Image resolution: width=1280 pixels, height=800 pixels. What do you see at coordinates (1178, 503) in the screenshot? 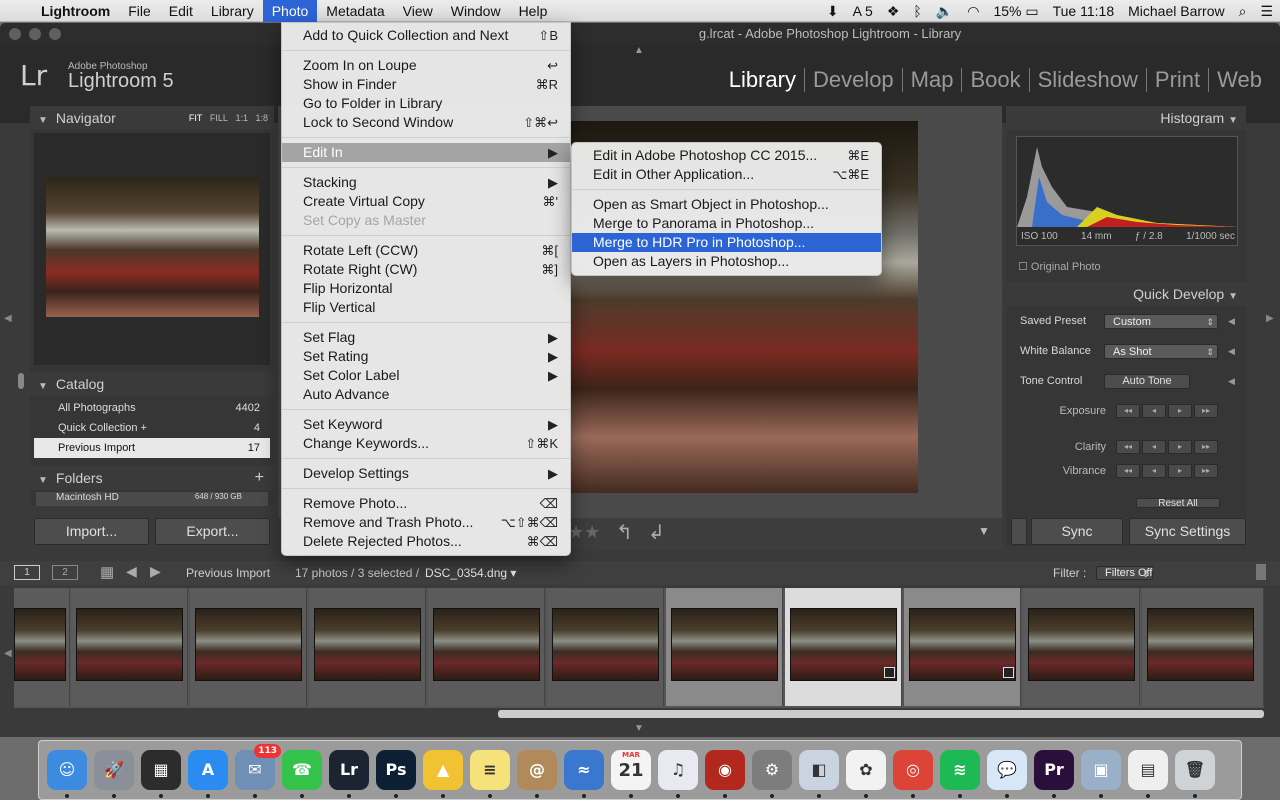
I see `reset-all-button: Reset All` at bounding box center [1178, 503].